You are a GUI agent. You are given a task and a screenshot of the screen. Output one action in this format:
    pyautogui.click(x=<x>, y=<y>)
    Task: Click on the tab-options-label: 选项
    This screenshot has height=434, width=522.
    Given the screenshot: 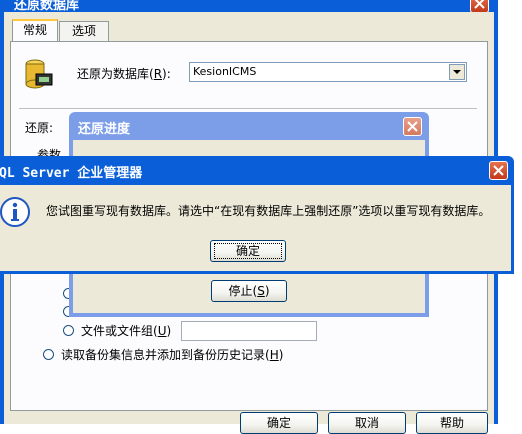 What is the action you would take?
    pyautogui.click(x=83, y=31)
    